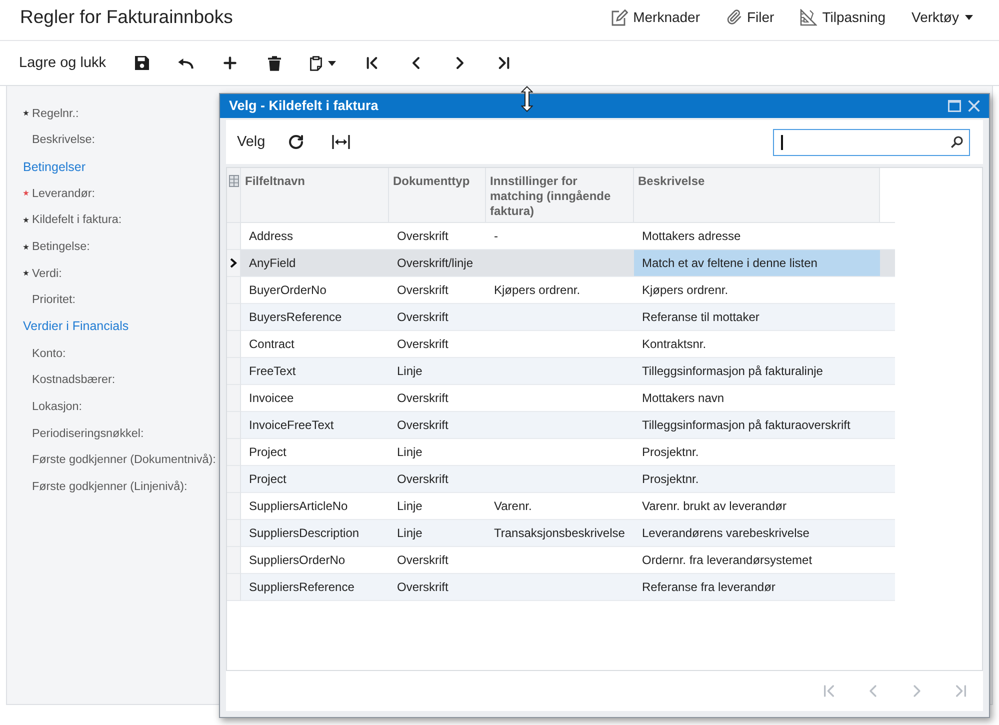 The height and width of the screenshot is (725, 999). What do you see at coordinates (295, 317) in the screenshot?
I see `table-cell-text: BuyersReference` at bounding box center [295, 317].